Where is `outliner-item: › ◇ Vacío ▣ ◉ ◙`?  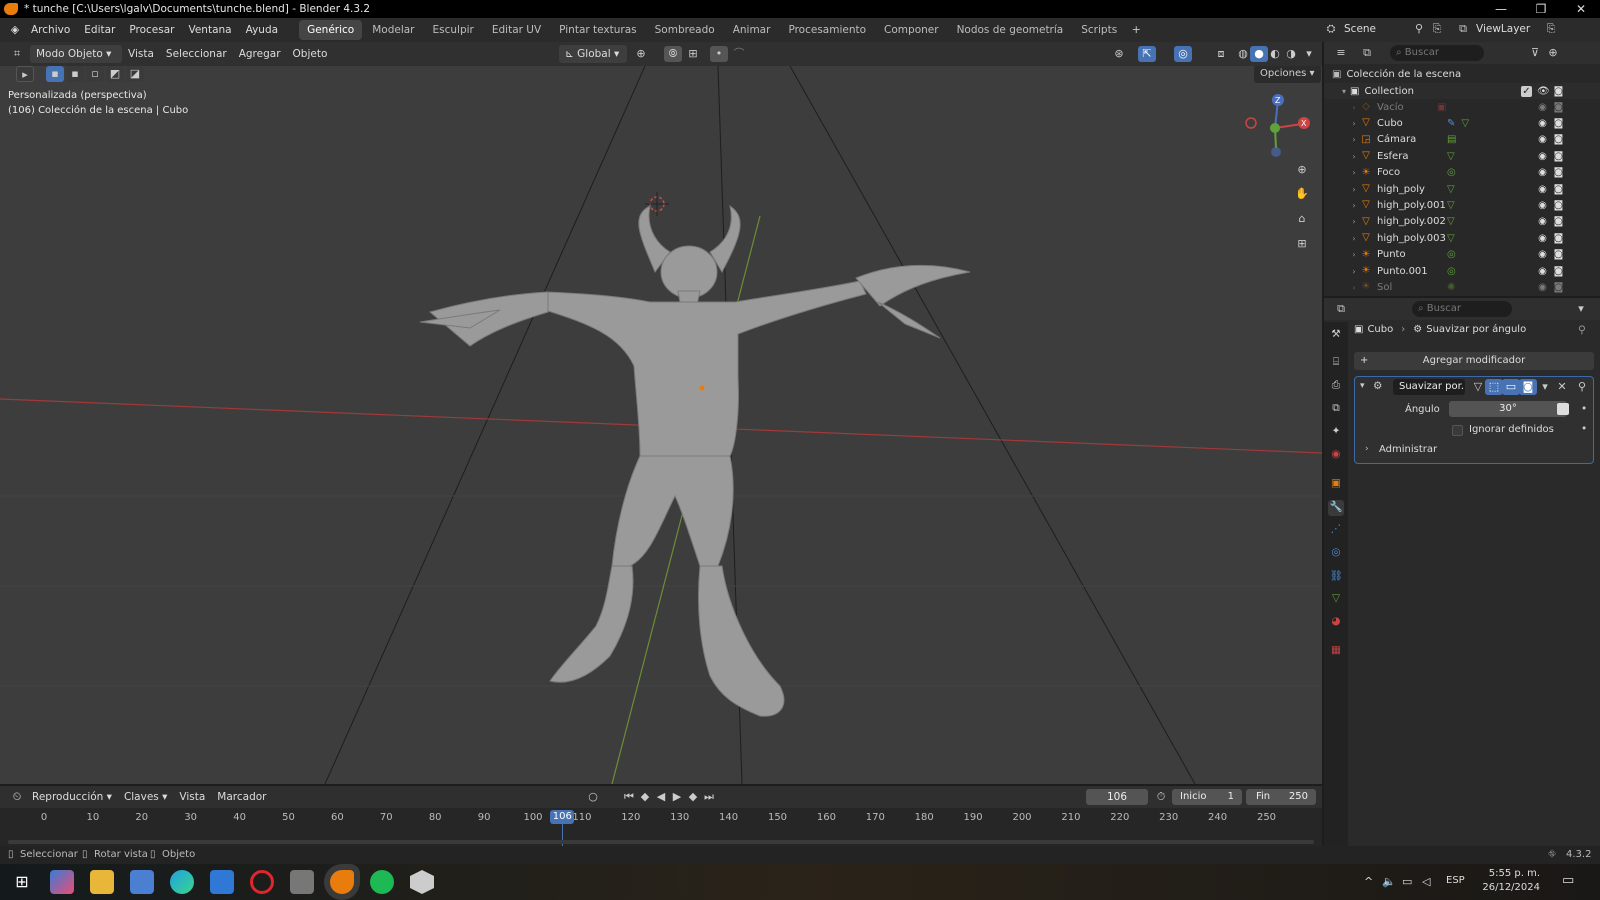
outliner-item: › ◇ Vacío ▣ ◉ ◙ is located at coordinates (1462, 107).